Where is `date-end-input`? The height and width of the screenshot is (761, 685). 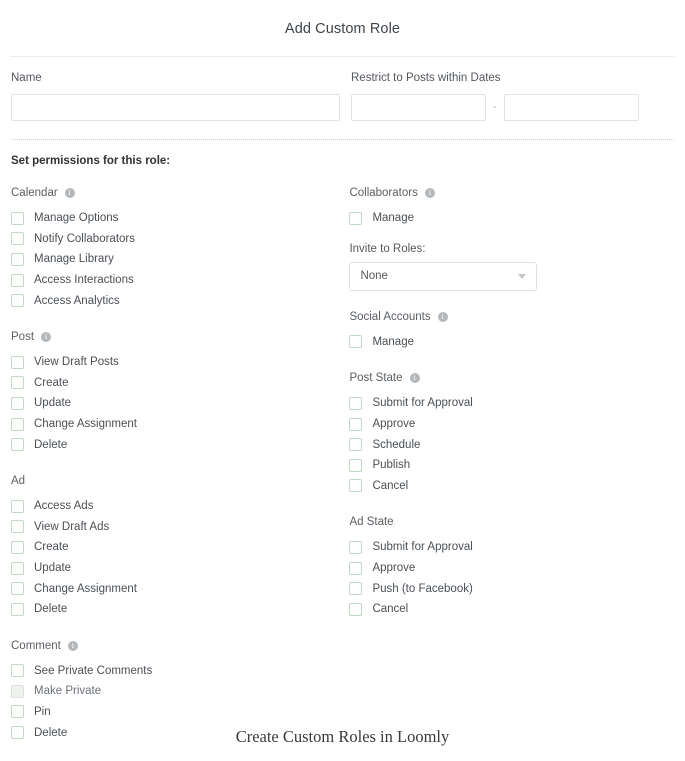 date-end-input is located at coordinates (571, 107).